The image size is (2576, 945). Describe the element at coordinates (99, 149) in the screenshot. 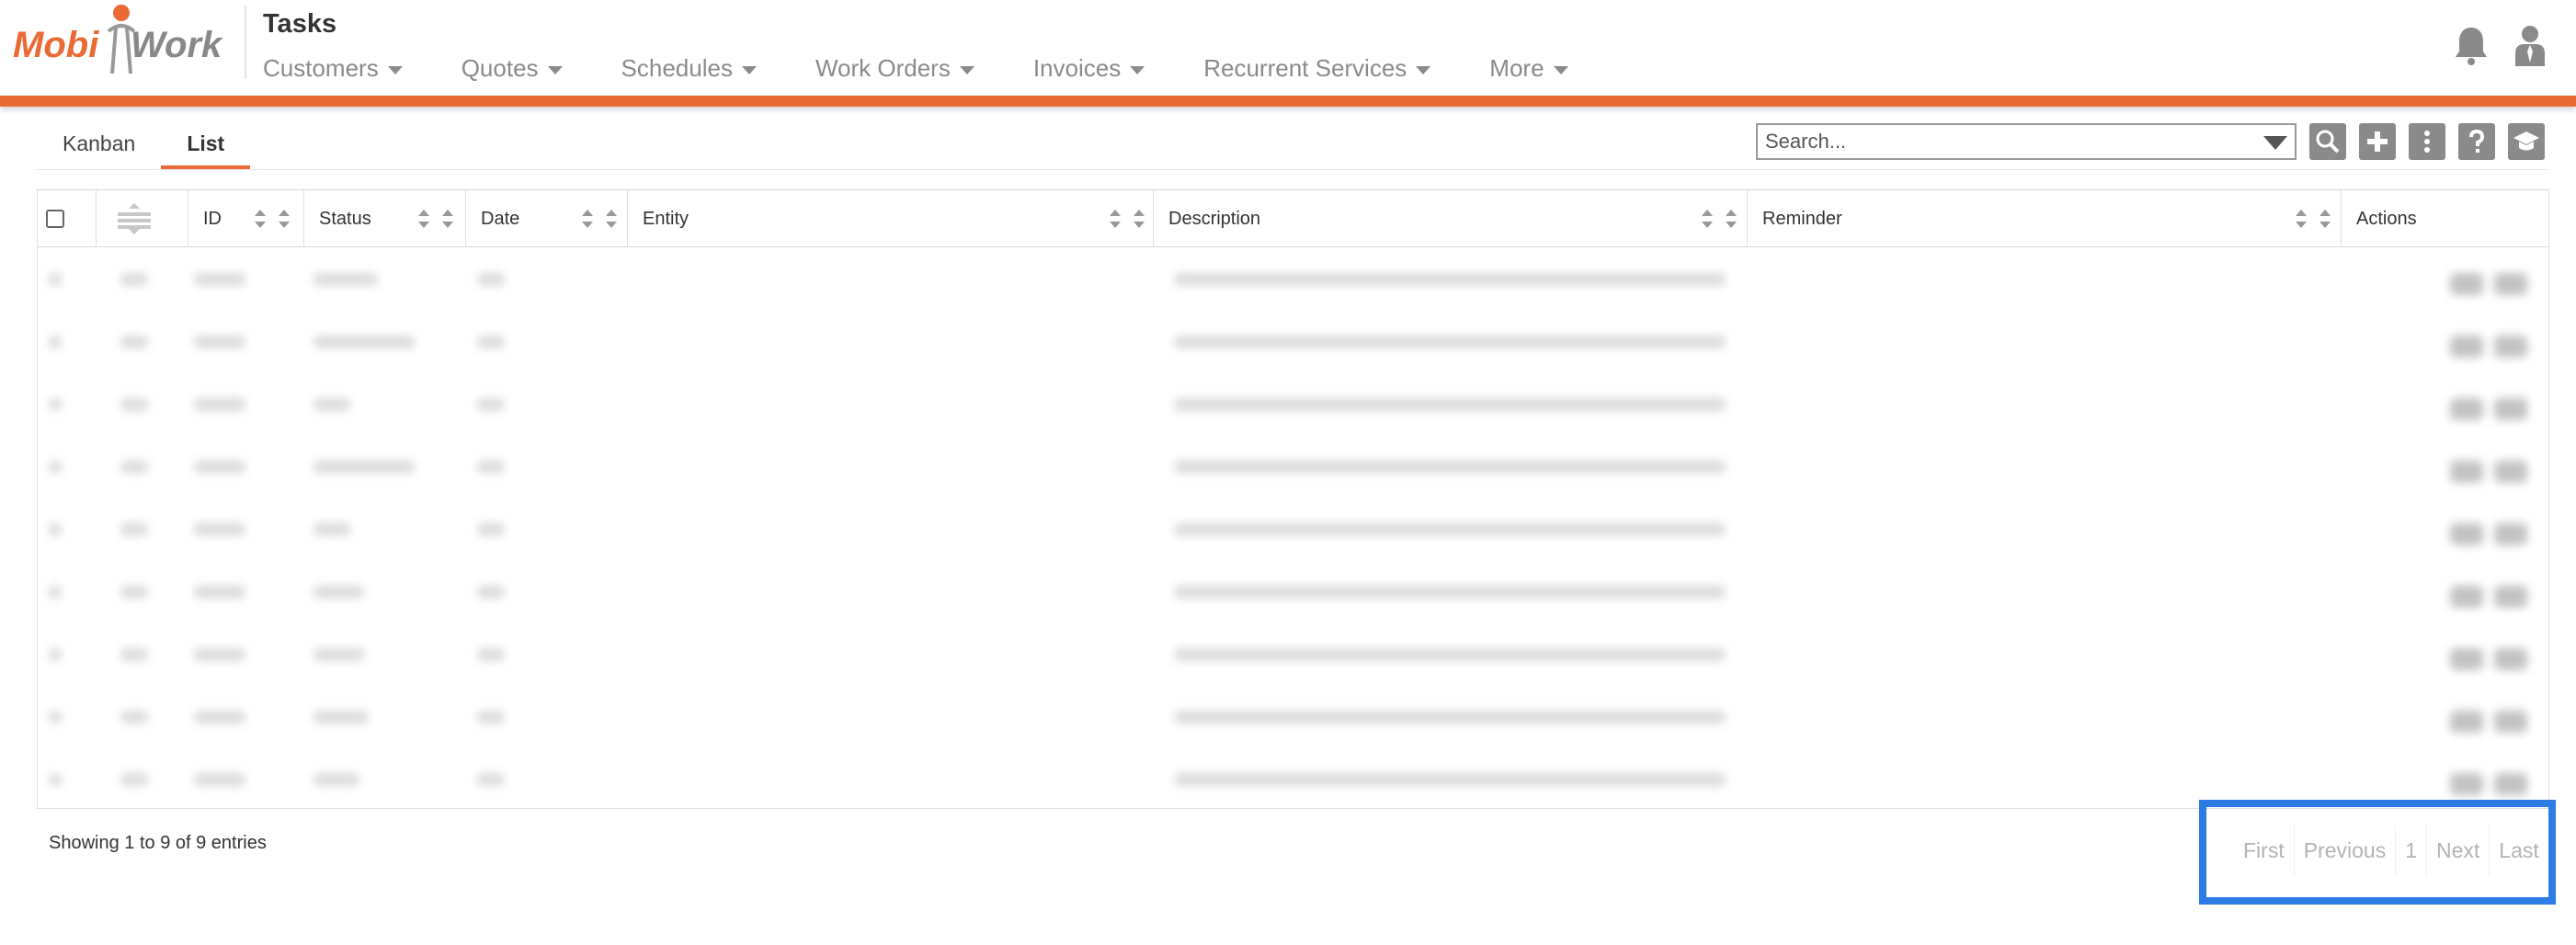

I see `tab-kanban: Kanban` at that location.